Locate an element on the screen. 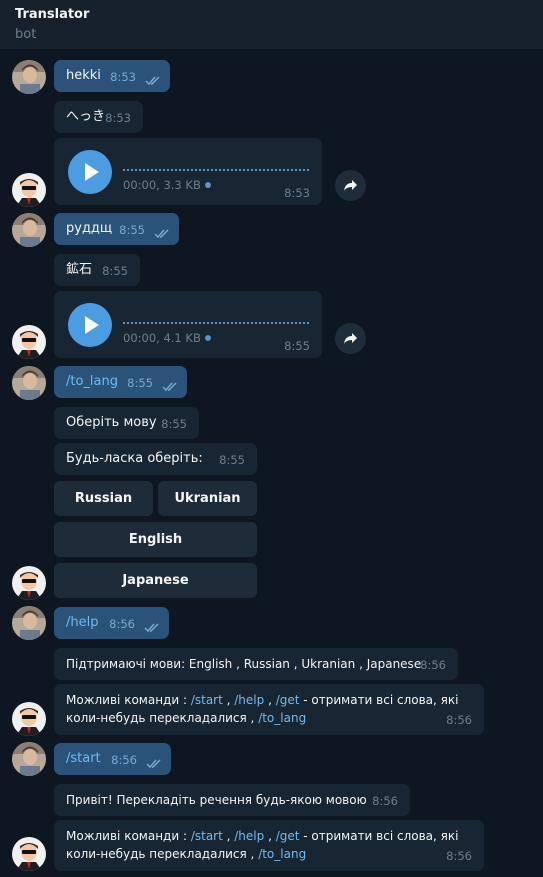 The width and height of the screenshot is (543, 877). outgoing-message: /help 8:56 is located at coordinates (111, 623).